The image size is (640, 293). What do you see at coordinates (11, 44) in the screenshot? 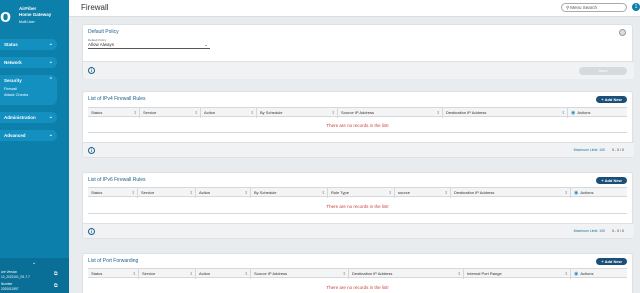
I see `sidebar-item-label: Status` at bounding box center [11, 44].